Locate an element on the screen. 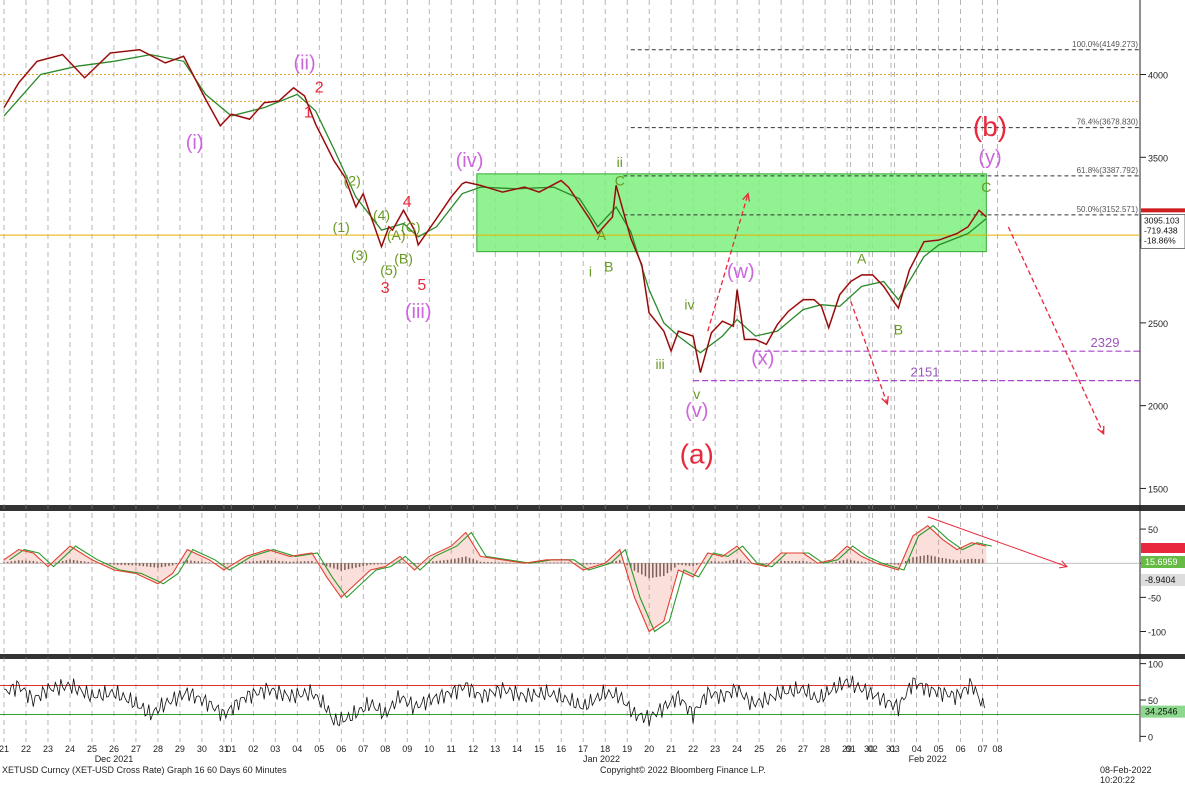  wave-label: ii is located at coordinates (620, 162).